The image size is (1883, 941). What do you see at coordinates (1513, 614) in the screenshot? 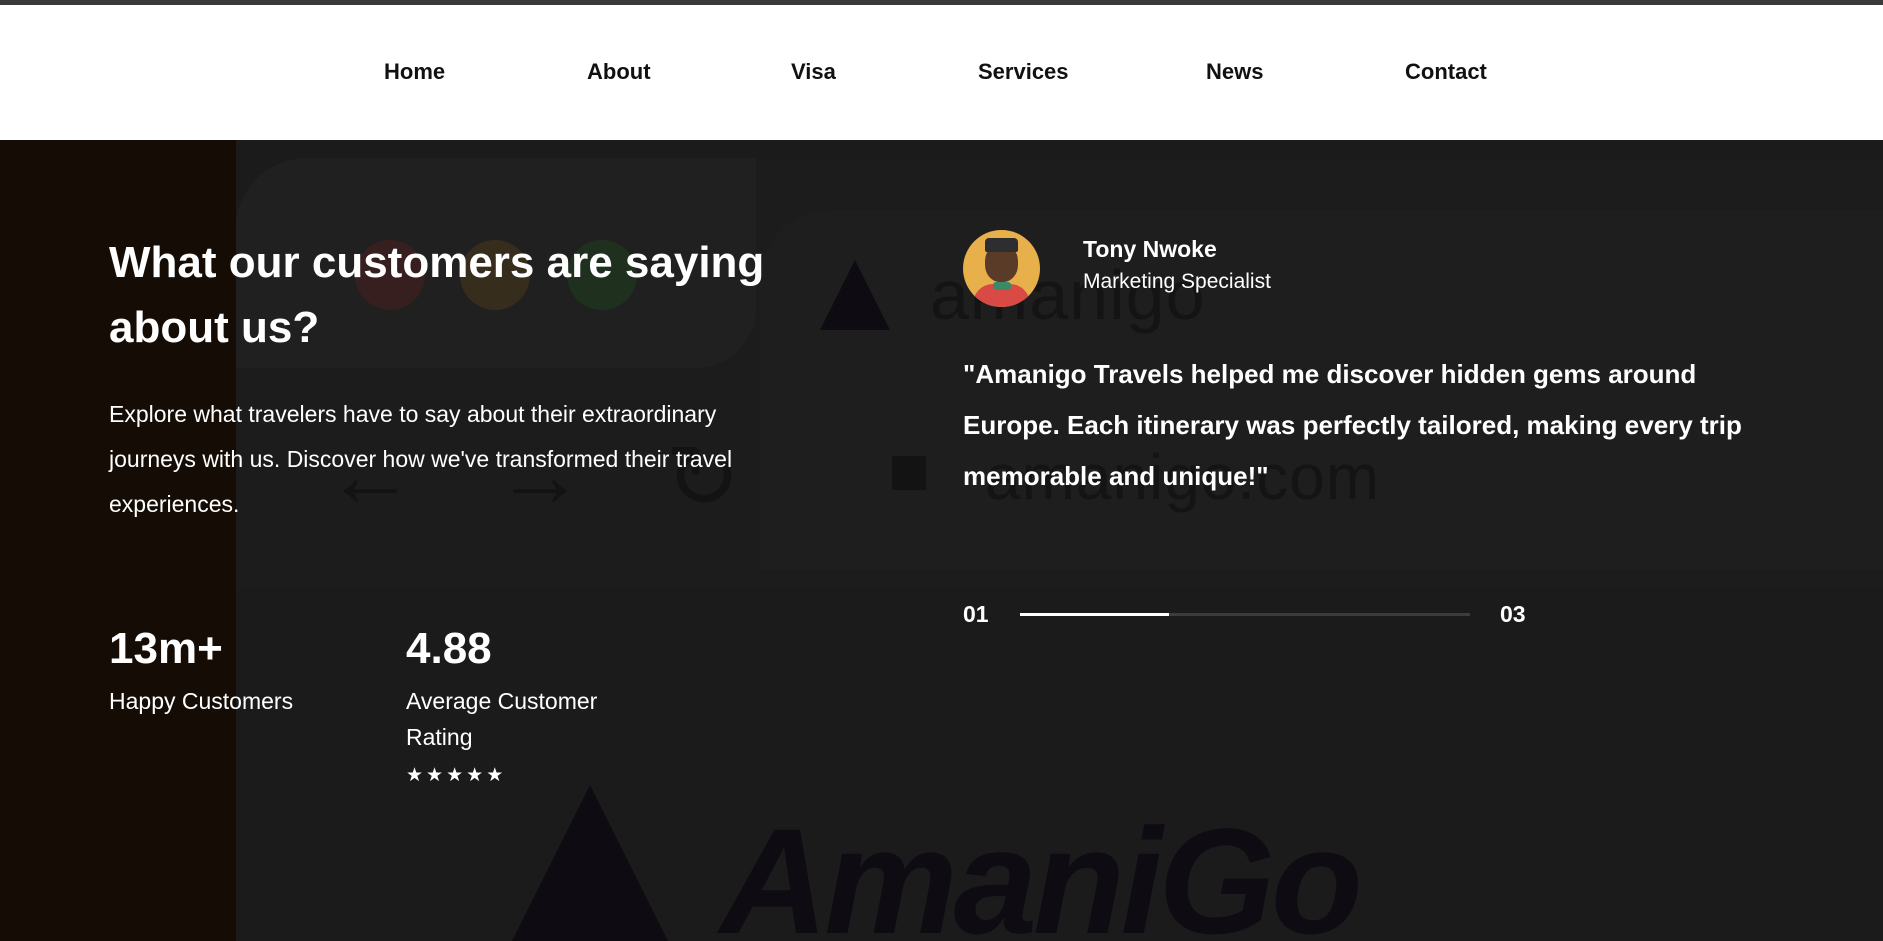
I see `slider-total-count: 03` at bounding box center [1513, 614].